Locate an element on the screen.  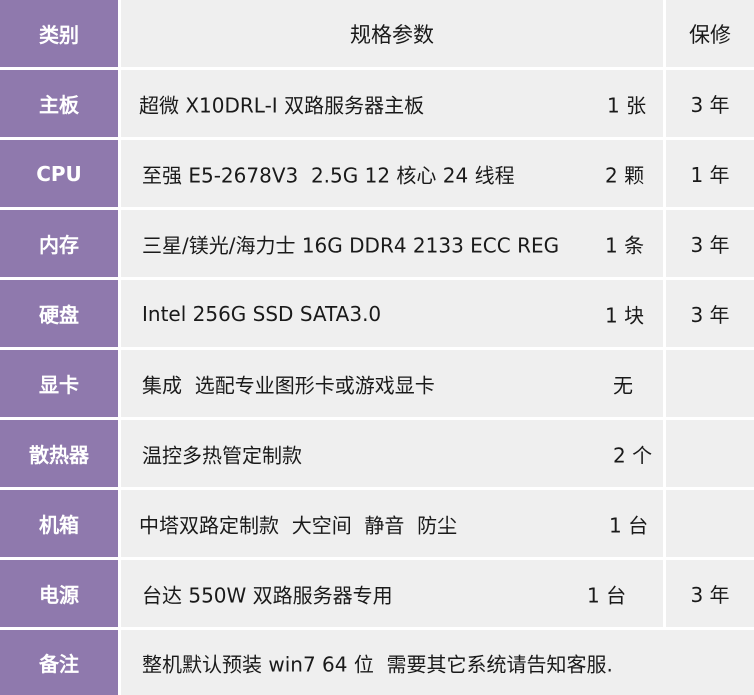
row-spec: 中塔双路定制款 大空间 静音 防尘 is located at coordinates (298, 525).